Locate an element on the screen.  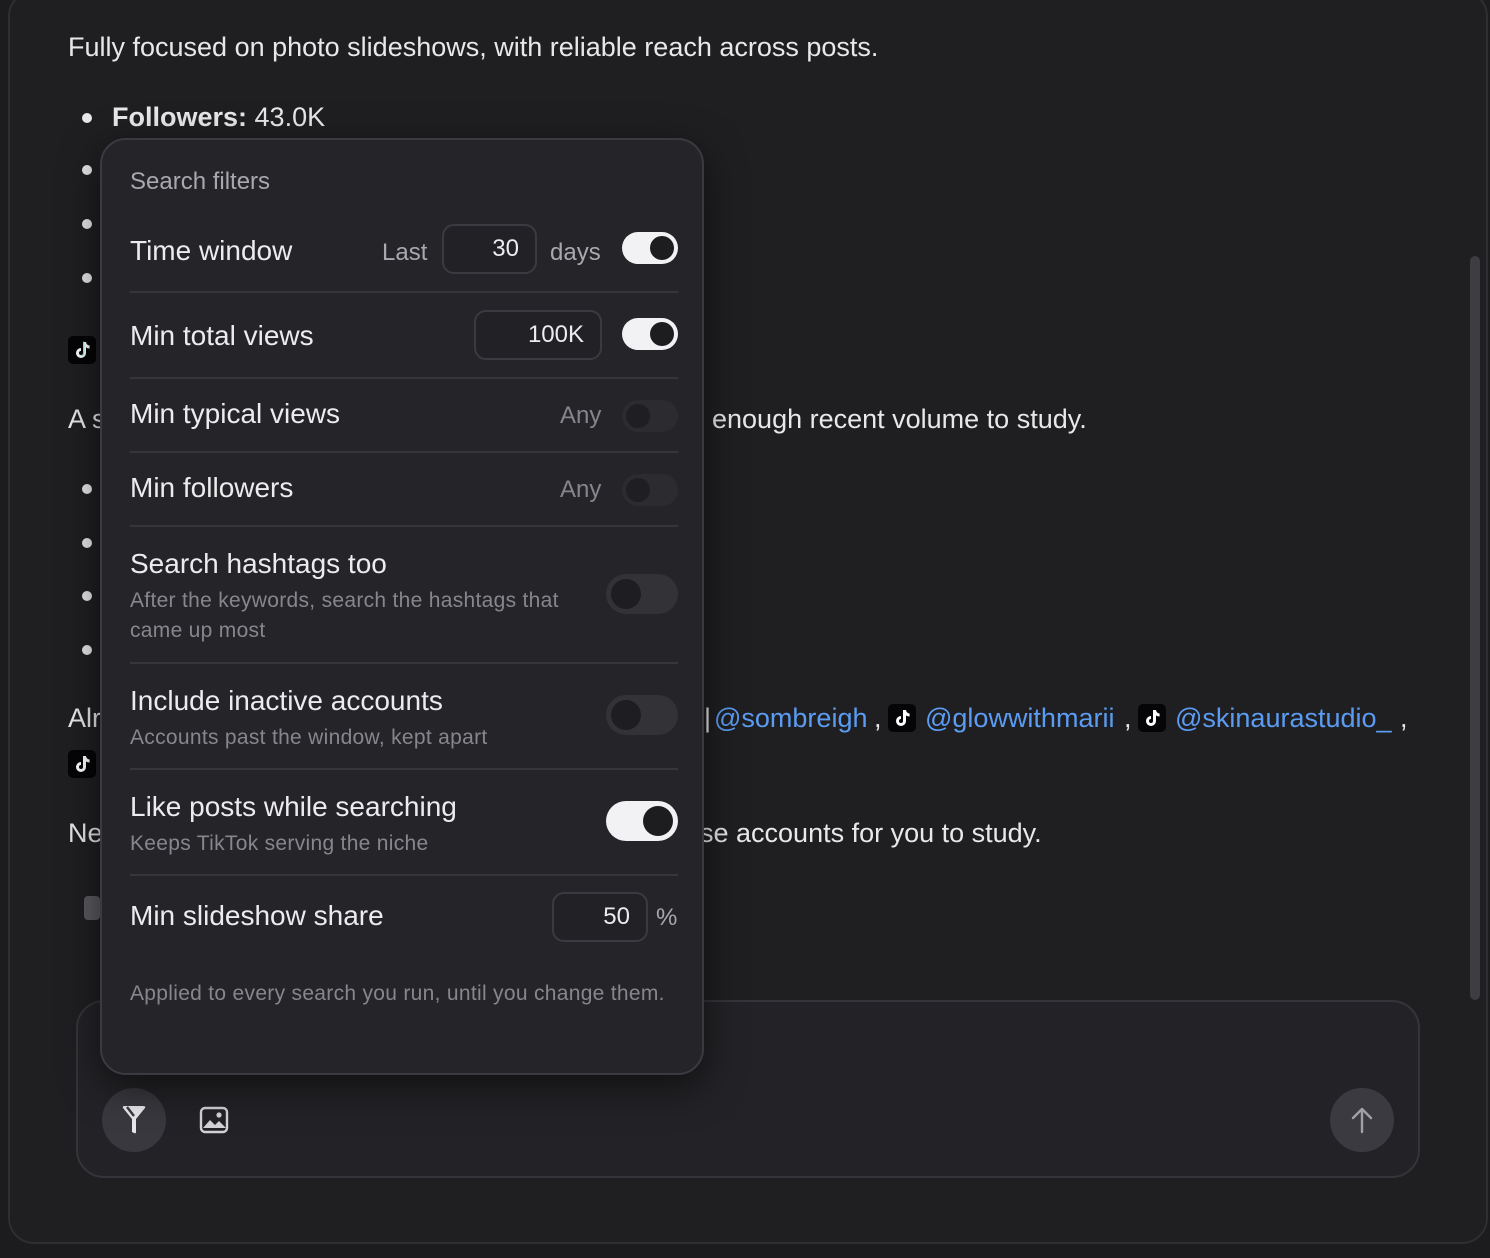
followers-stat: Followers: 43.0K is located at coordinates (218, 117).